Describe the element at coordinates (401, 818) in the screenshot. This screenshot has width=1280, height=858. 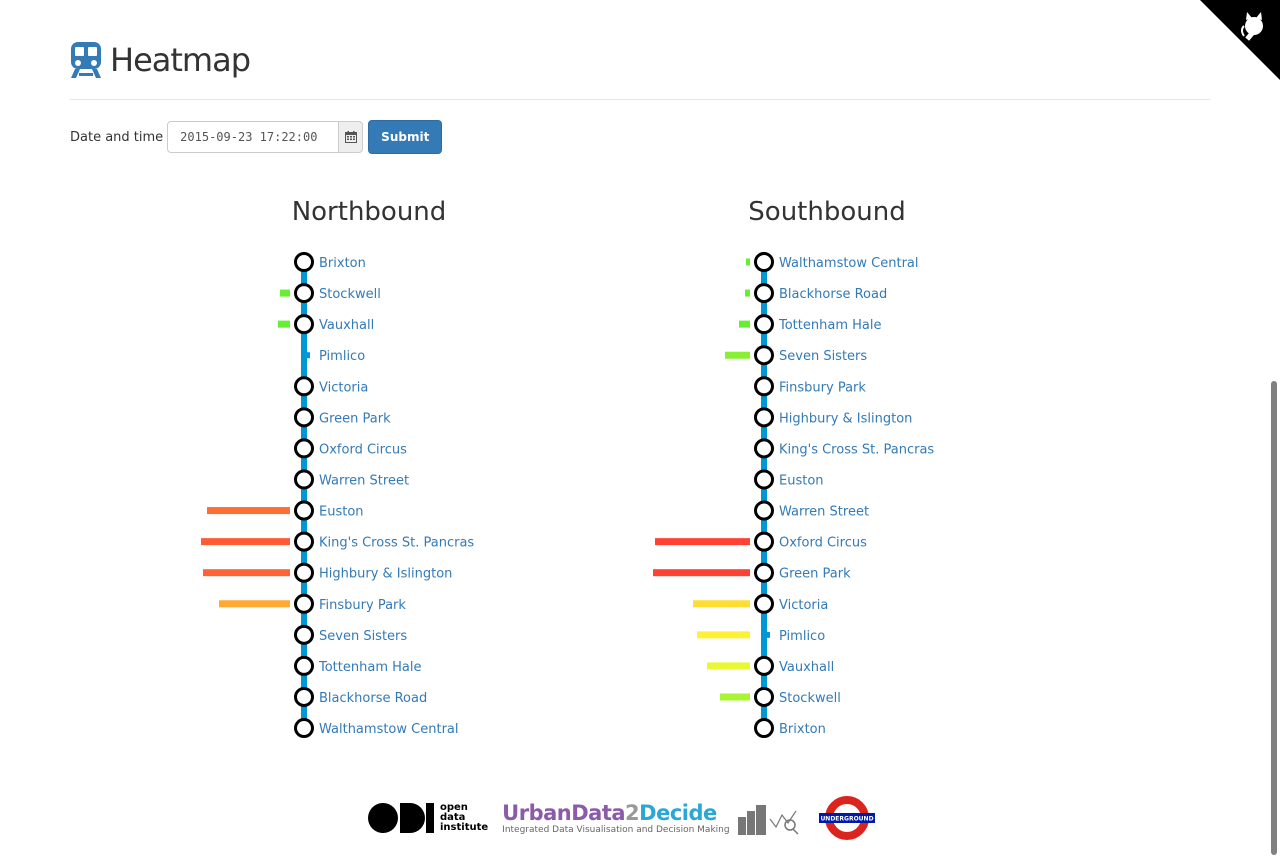
I see `odi-mark-icon` at that location.